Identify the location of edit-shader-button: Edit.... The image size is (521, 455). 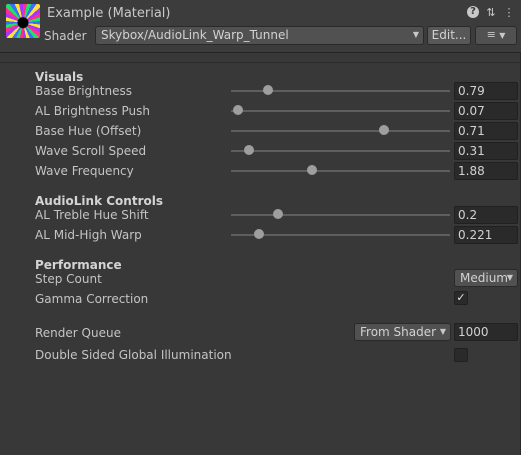
(449, 35).